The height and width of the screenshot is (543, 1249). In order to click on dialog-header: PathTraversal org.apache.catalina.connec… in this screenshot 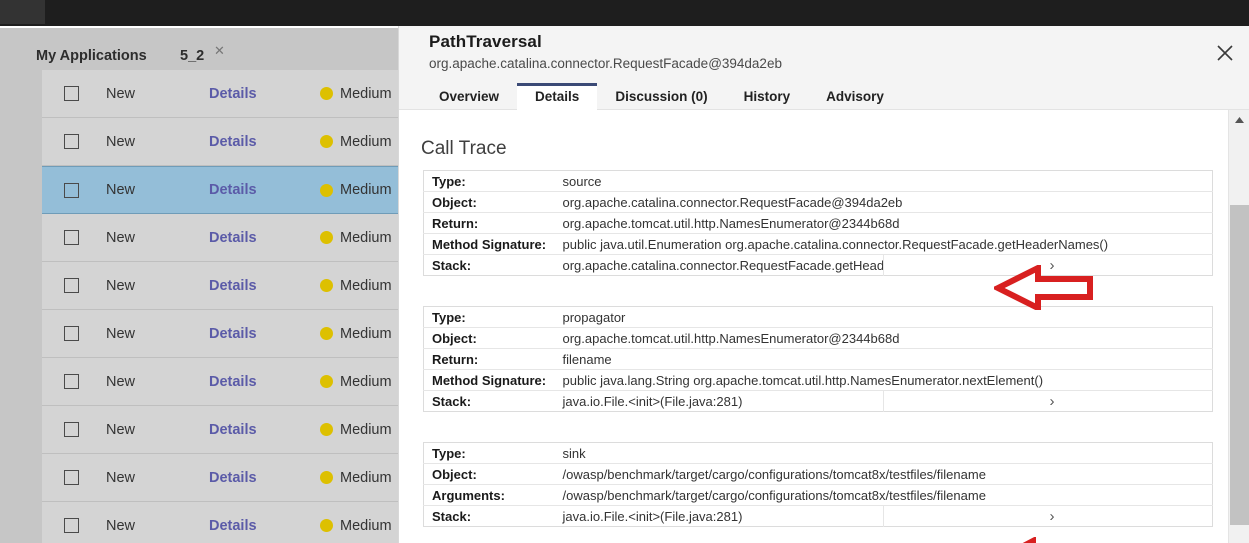, I will do `click(824, 54)`.